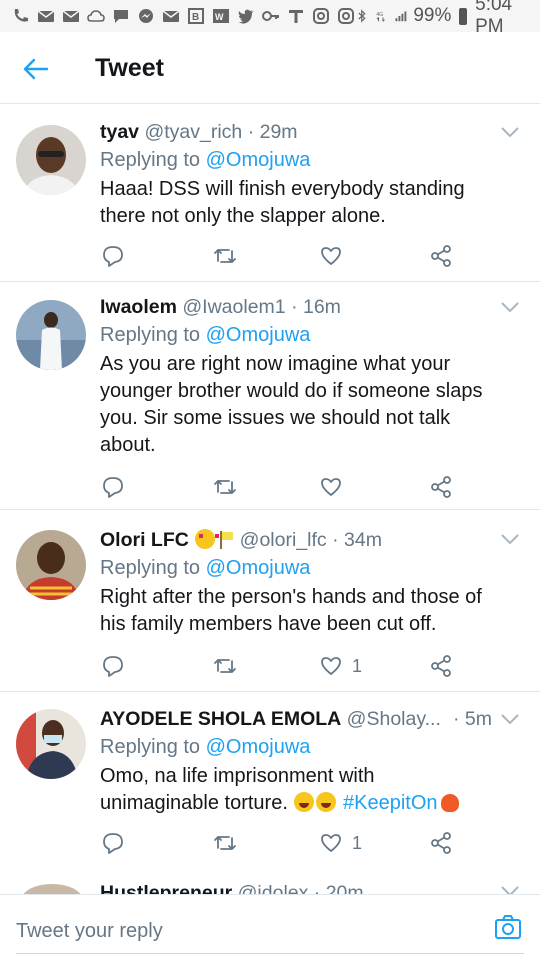  I want to click on cloud-icon, so click(96, 16).